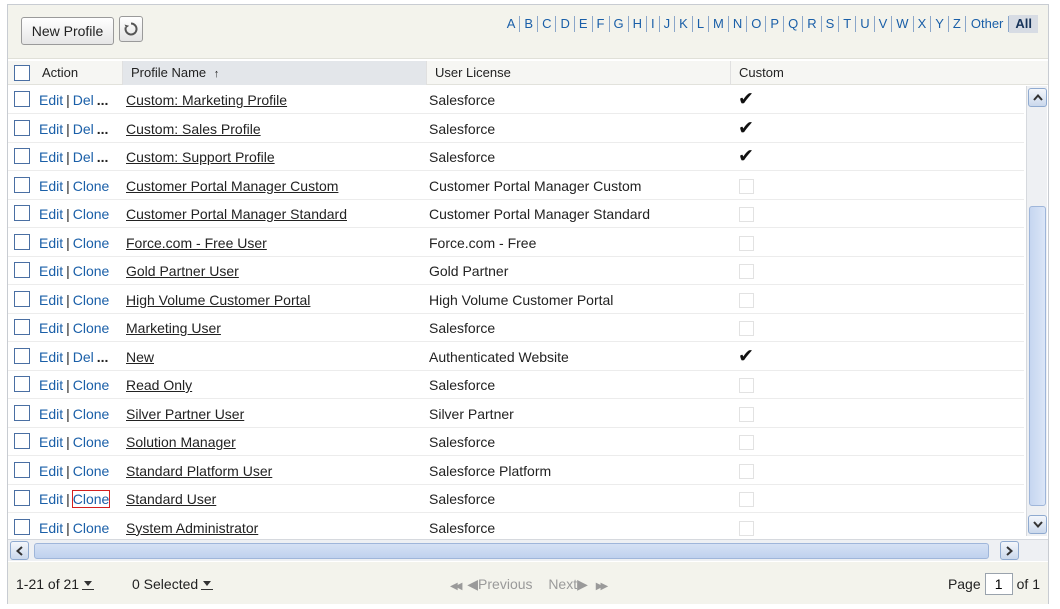  Describe the element at coordinates (512, 24) in the screenshot. I see `alphabet-filter-a: A` at that location.